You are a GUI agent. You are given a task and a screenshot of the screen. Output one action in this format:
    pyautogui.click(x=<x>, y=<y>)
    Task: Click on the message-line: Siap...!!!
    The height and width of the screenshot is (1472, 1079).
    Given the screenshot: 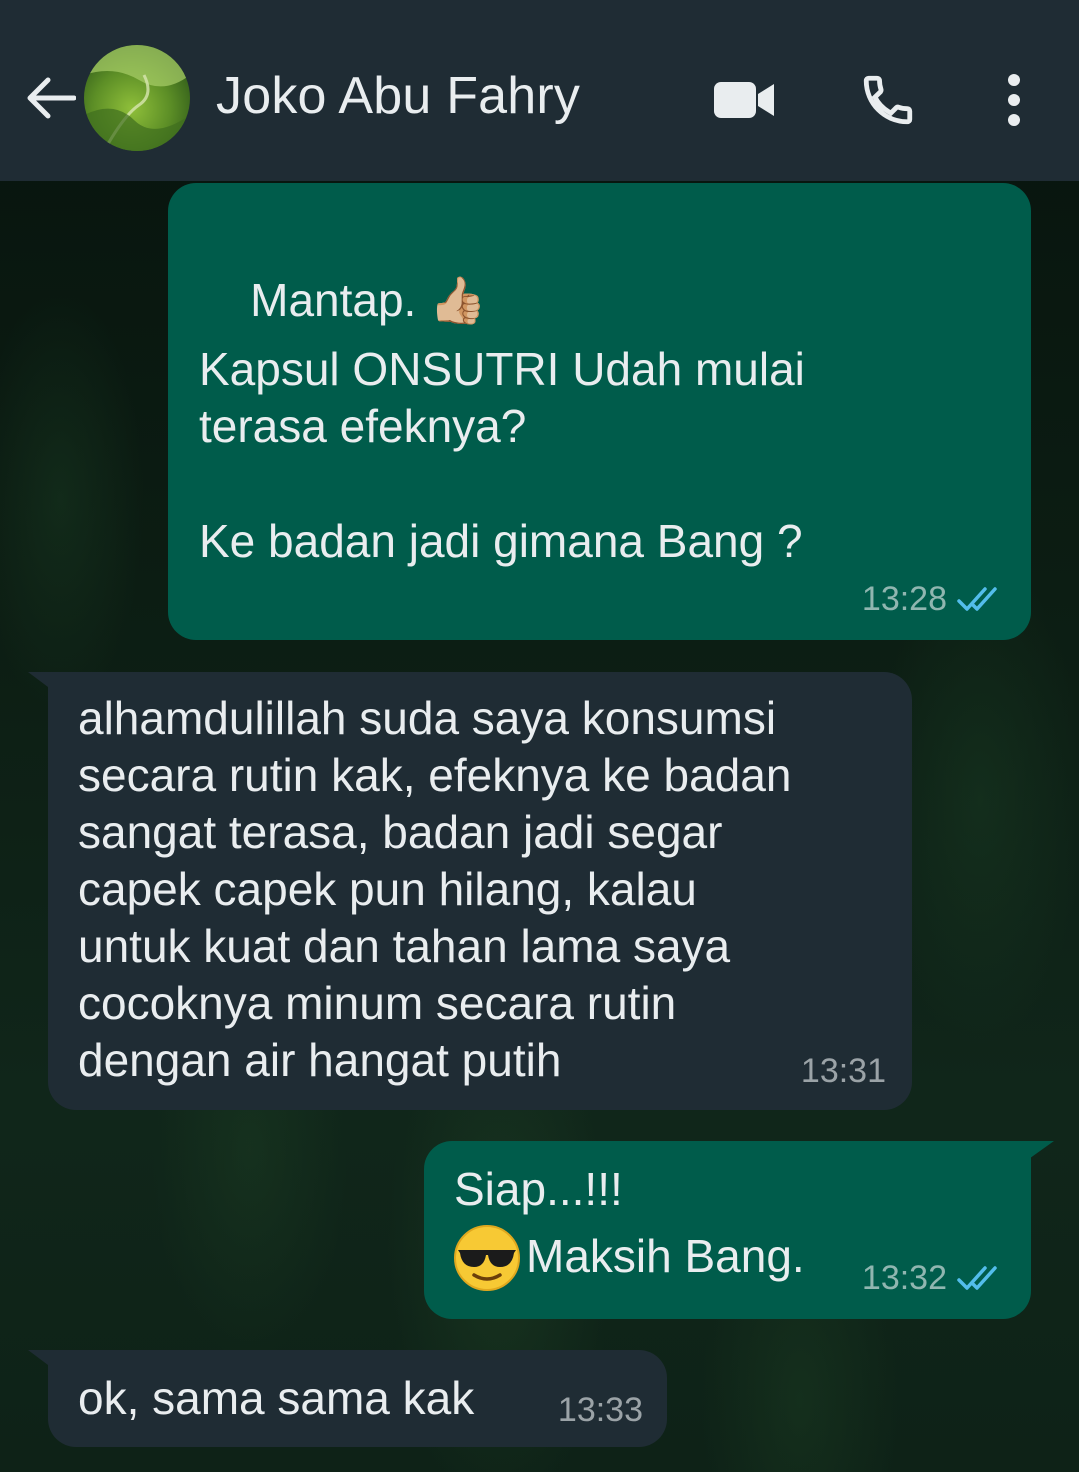 What is the action you would take?
    pyautogui.click(x=538, y=1189)
    